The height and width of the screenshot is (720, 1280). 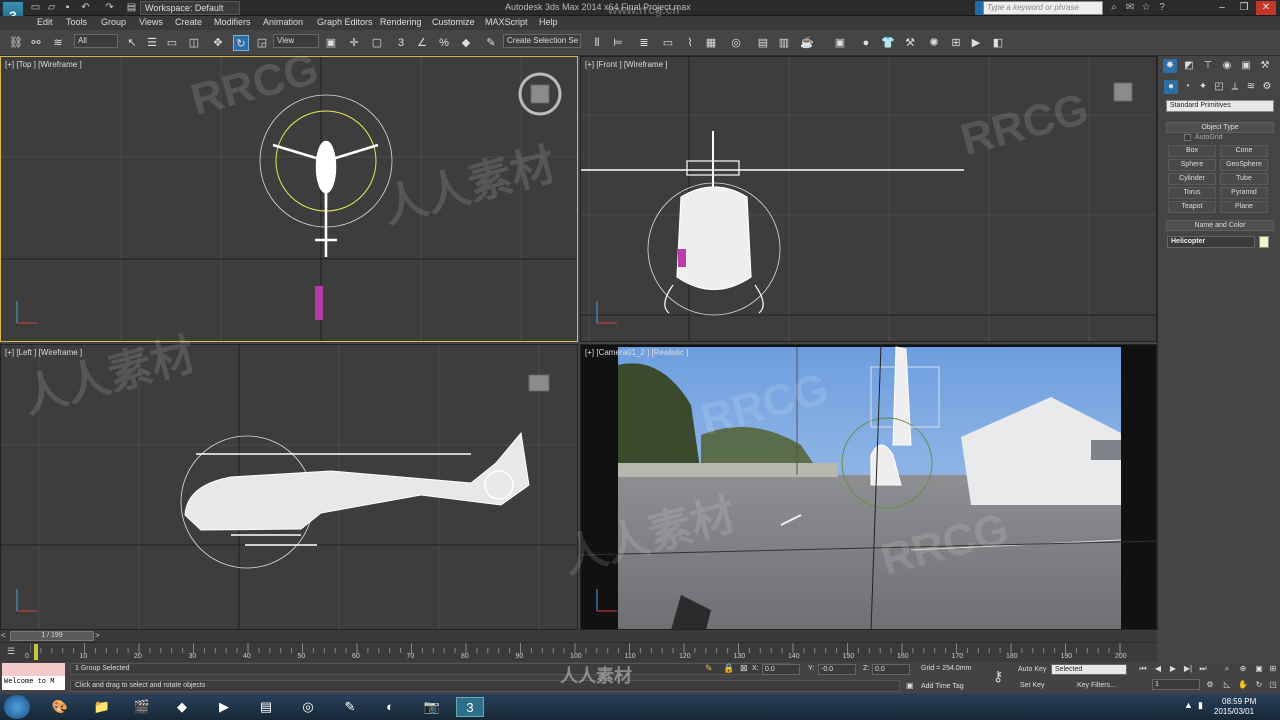 I want to click on particle-icon: ✺, so click(x=934, y=43).